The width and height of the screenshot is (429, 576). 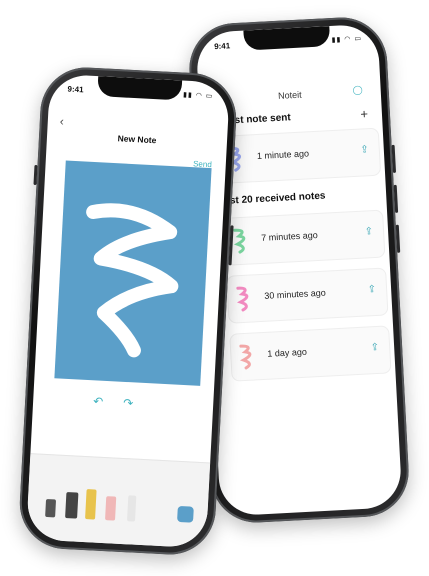 I want to click on page-title: New Note, so click(x=137, y=139).